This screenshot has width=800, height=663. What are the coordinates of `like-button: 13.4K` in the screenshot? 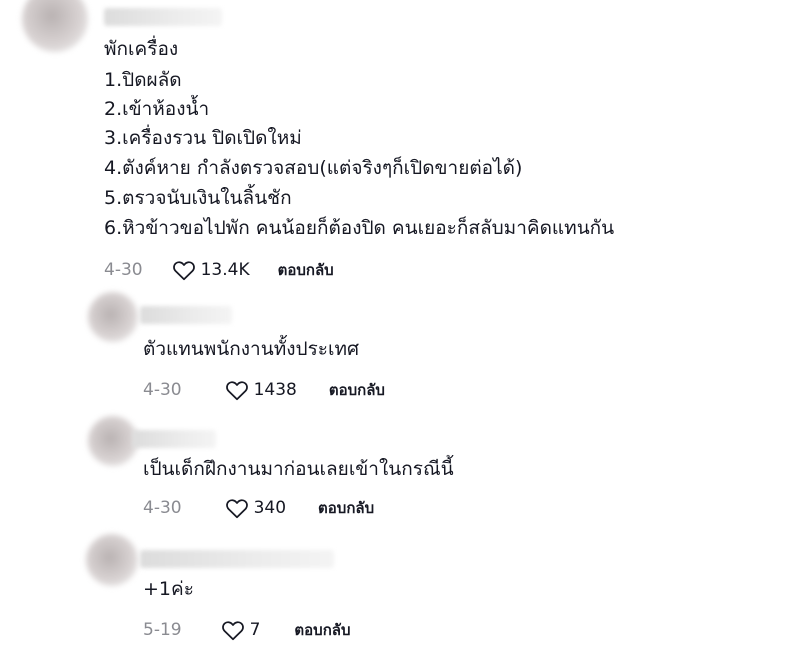 It's located at (210, 270).